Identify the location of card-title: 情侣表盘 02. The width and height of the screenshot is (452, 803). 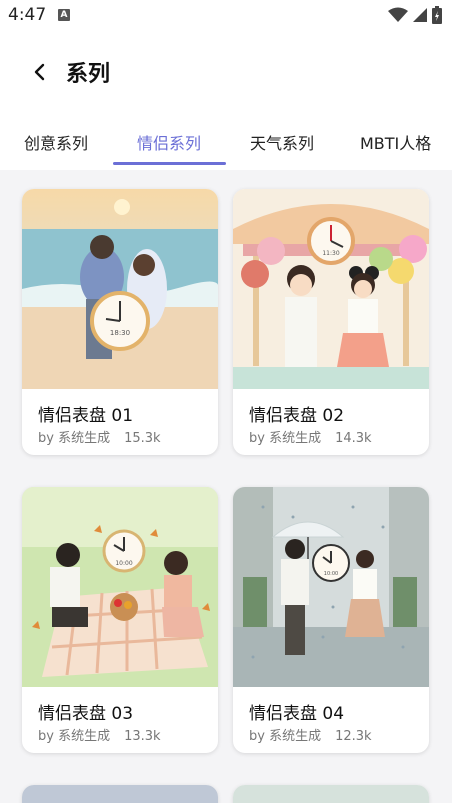
(297, 416).